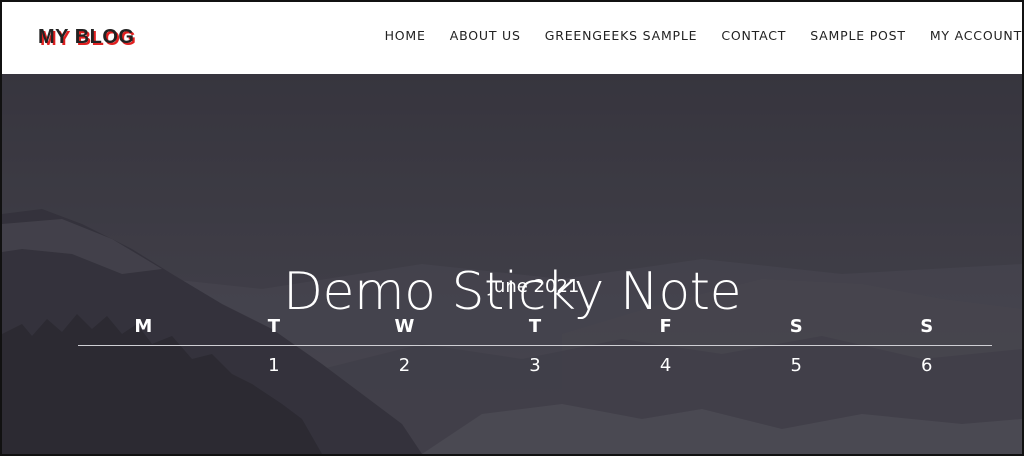 The image size is (1024, 456). I want to click on nav-item-about-us: ABOUT US, so click(485, 35).